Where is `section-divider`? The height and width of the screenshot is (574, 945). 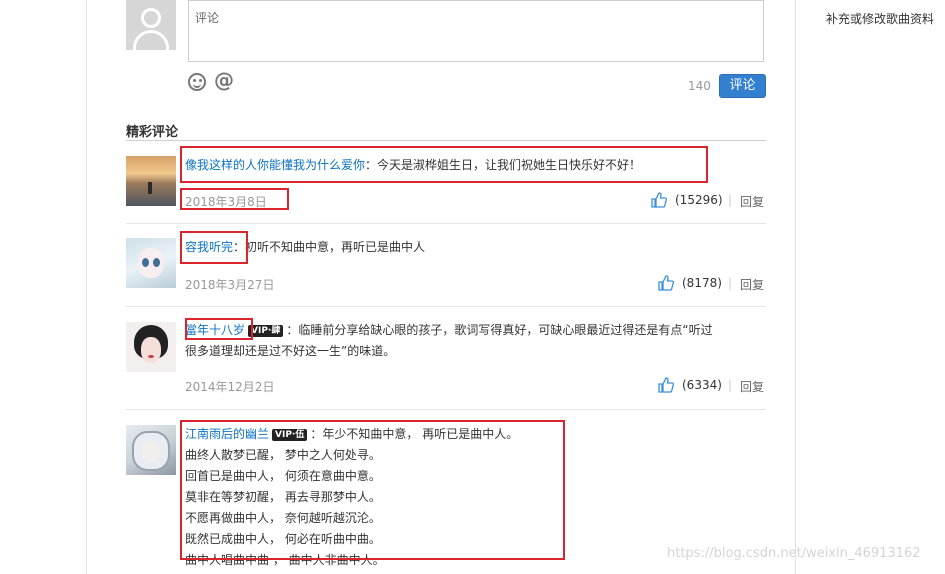
section-divider is located at coordinates (446, 140).